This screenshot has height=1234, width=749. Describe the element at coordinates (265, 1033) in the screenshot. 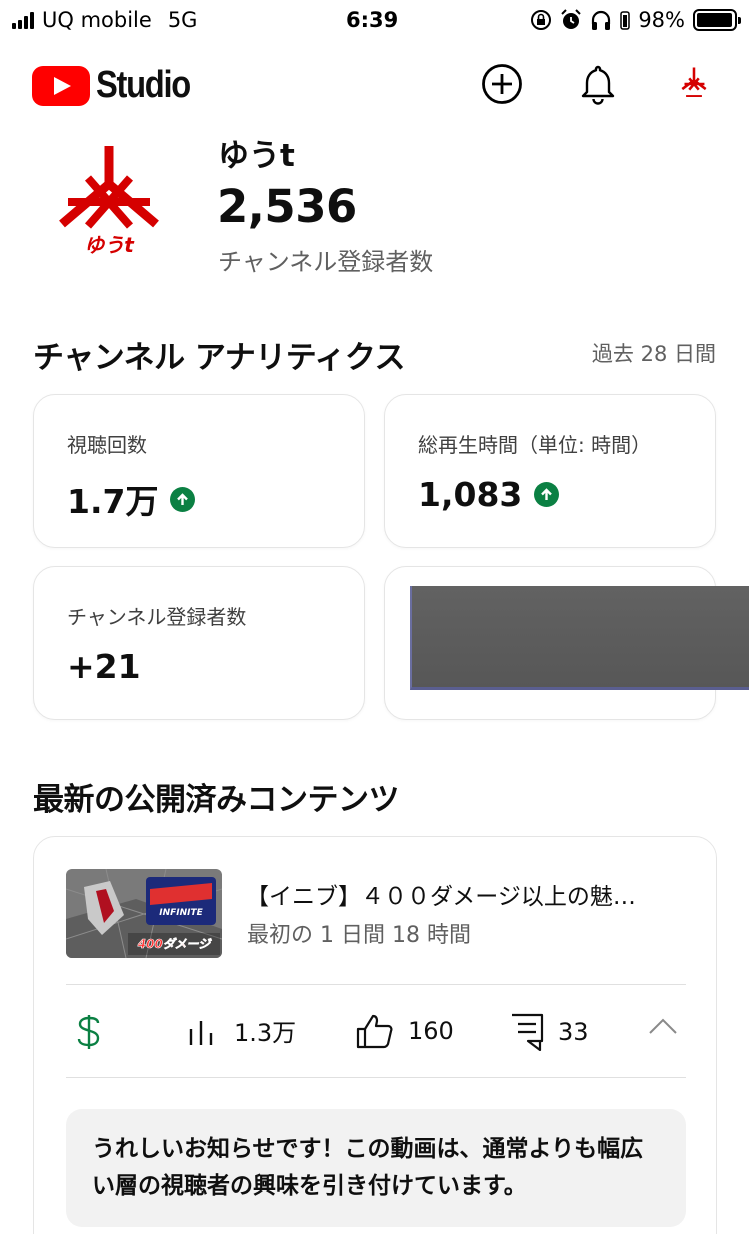

I see `views-count: 1.3万` at that location.